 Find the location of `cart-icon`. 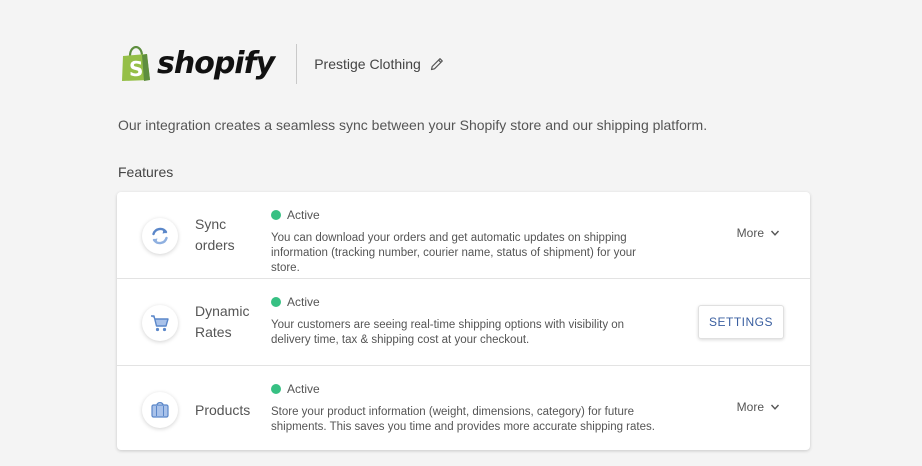

cart-icon is located at coordinates (160, 323).